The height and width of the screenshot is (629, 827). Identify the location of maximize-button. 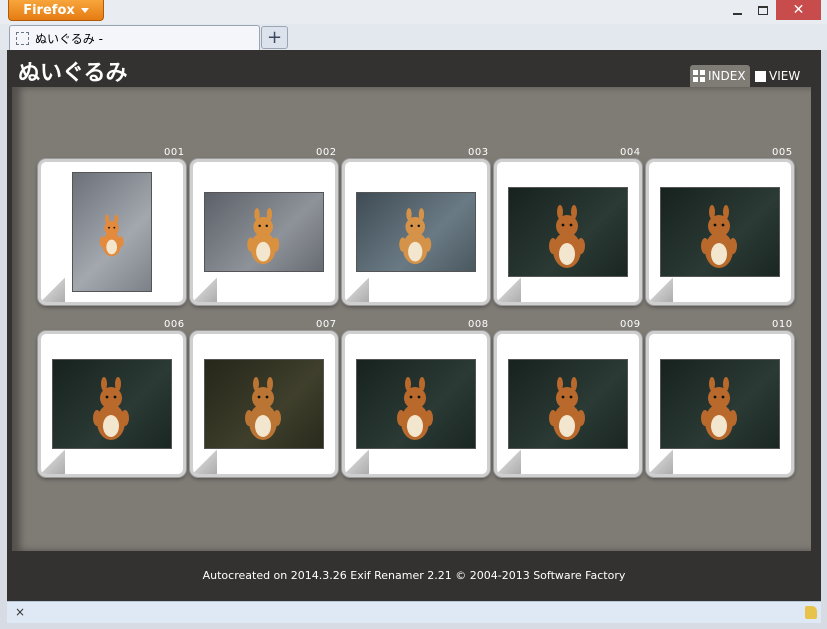
(763, 10).